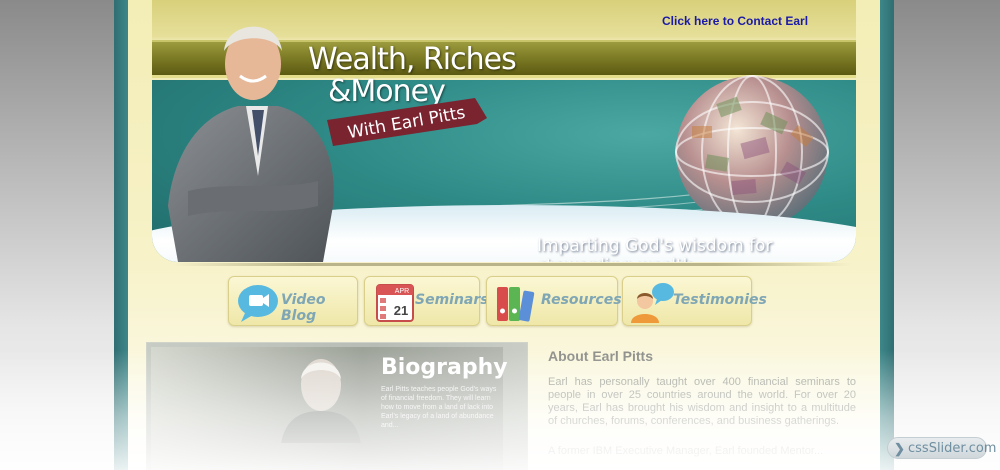 This screenshot has width=1000, height=470. I want to click on contact-earl-link: Click here to Contact Earl, so click(735, 21).